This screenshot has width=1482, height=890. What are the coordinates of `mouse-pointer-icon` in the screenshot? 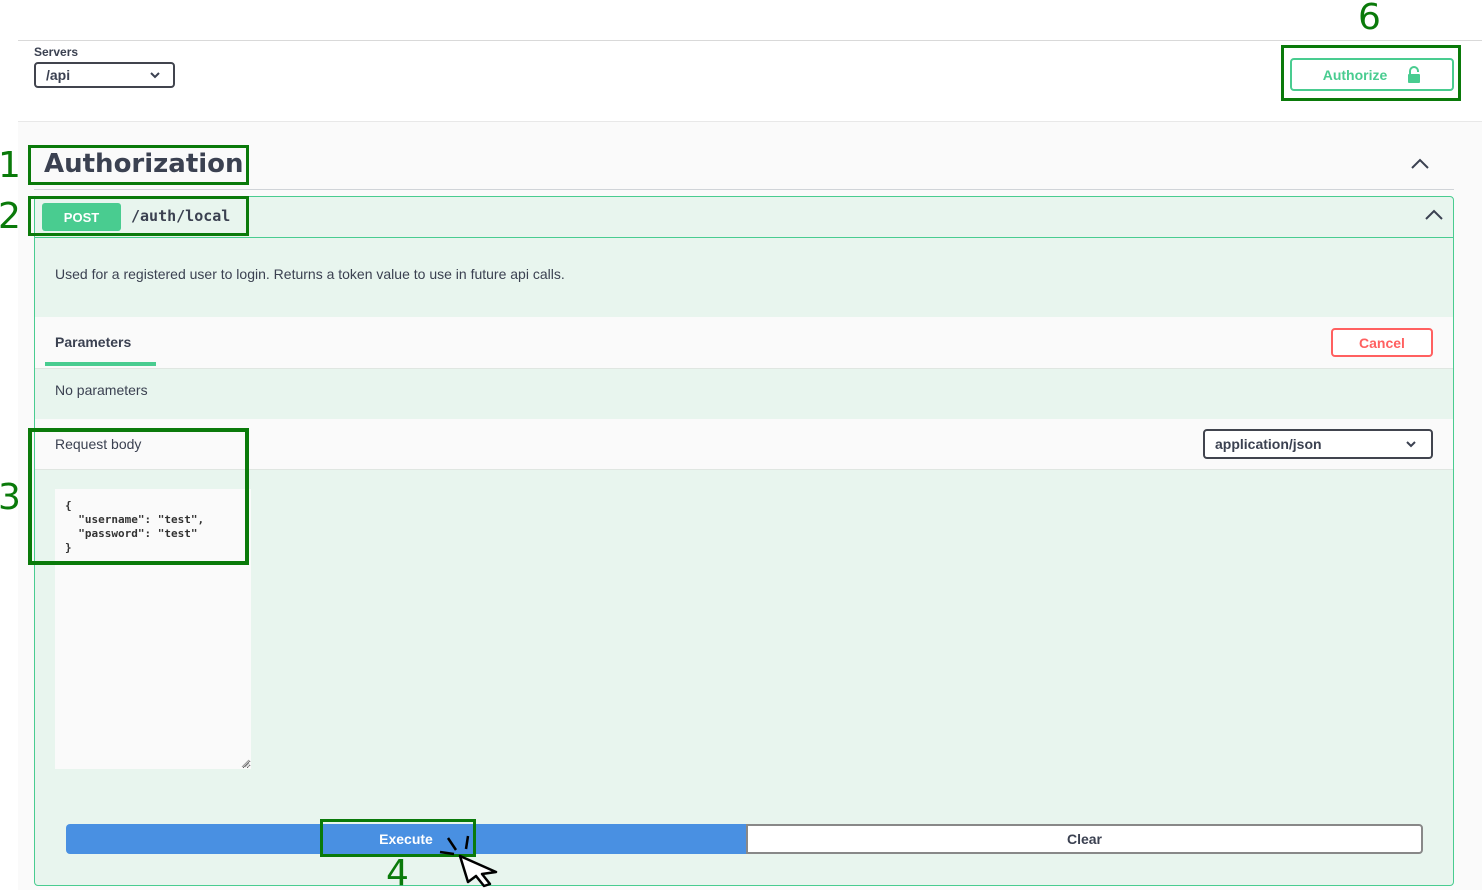 It's located at (468, 861).